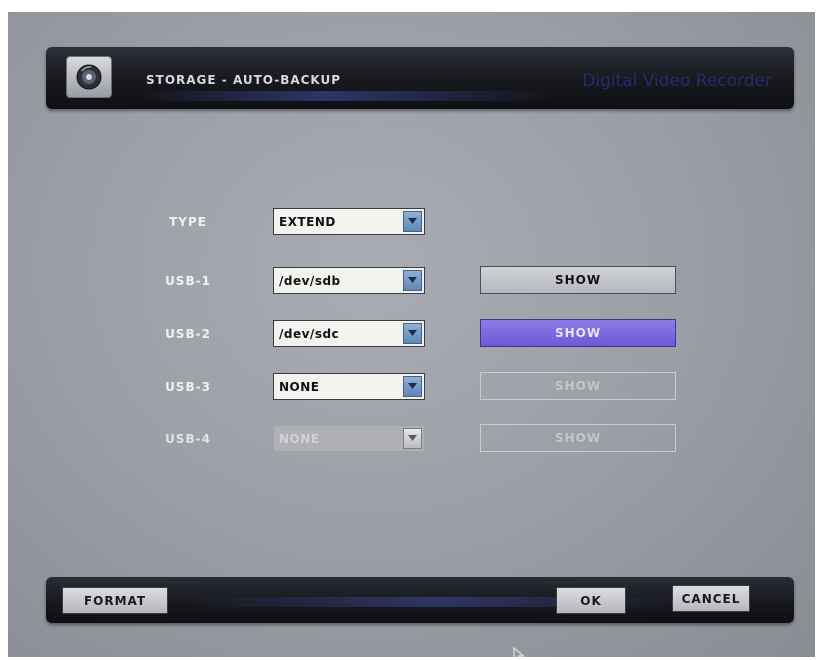 The image size is (819, 660). I want to click on usb-3-dropdown: NONE, so click(349, 386).